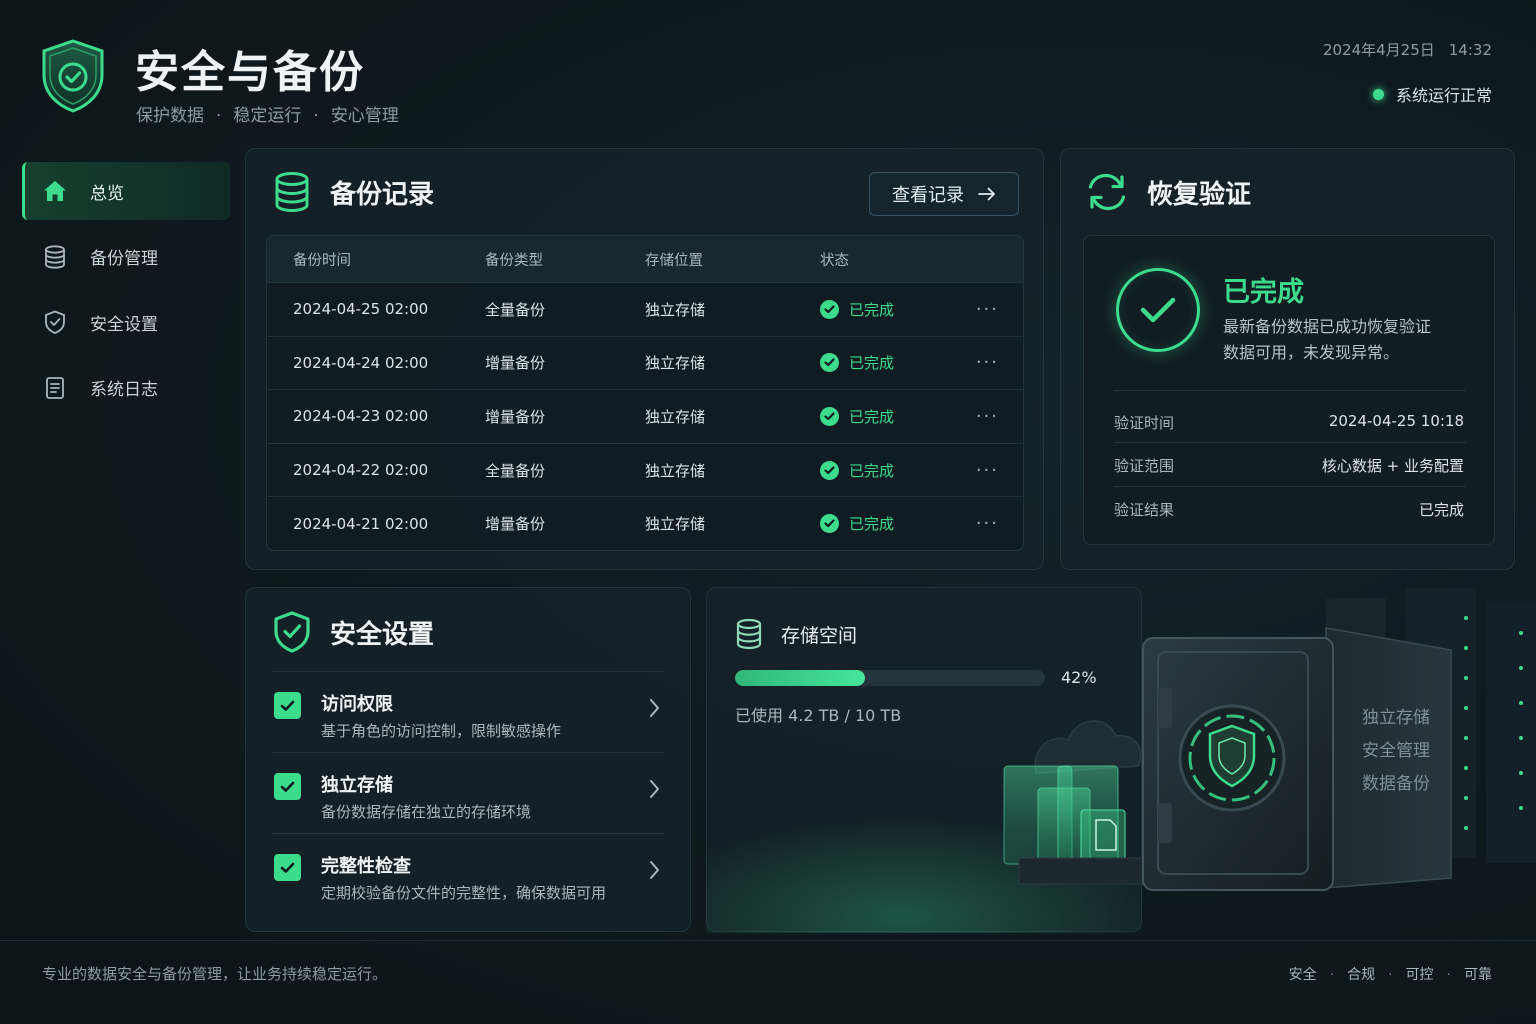  I want to click on security-item-isolated-storage: 独立存储 备份数据存储在独立的存储环境, so click(468, 792).